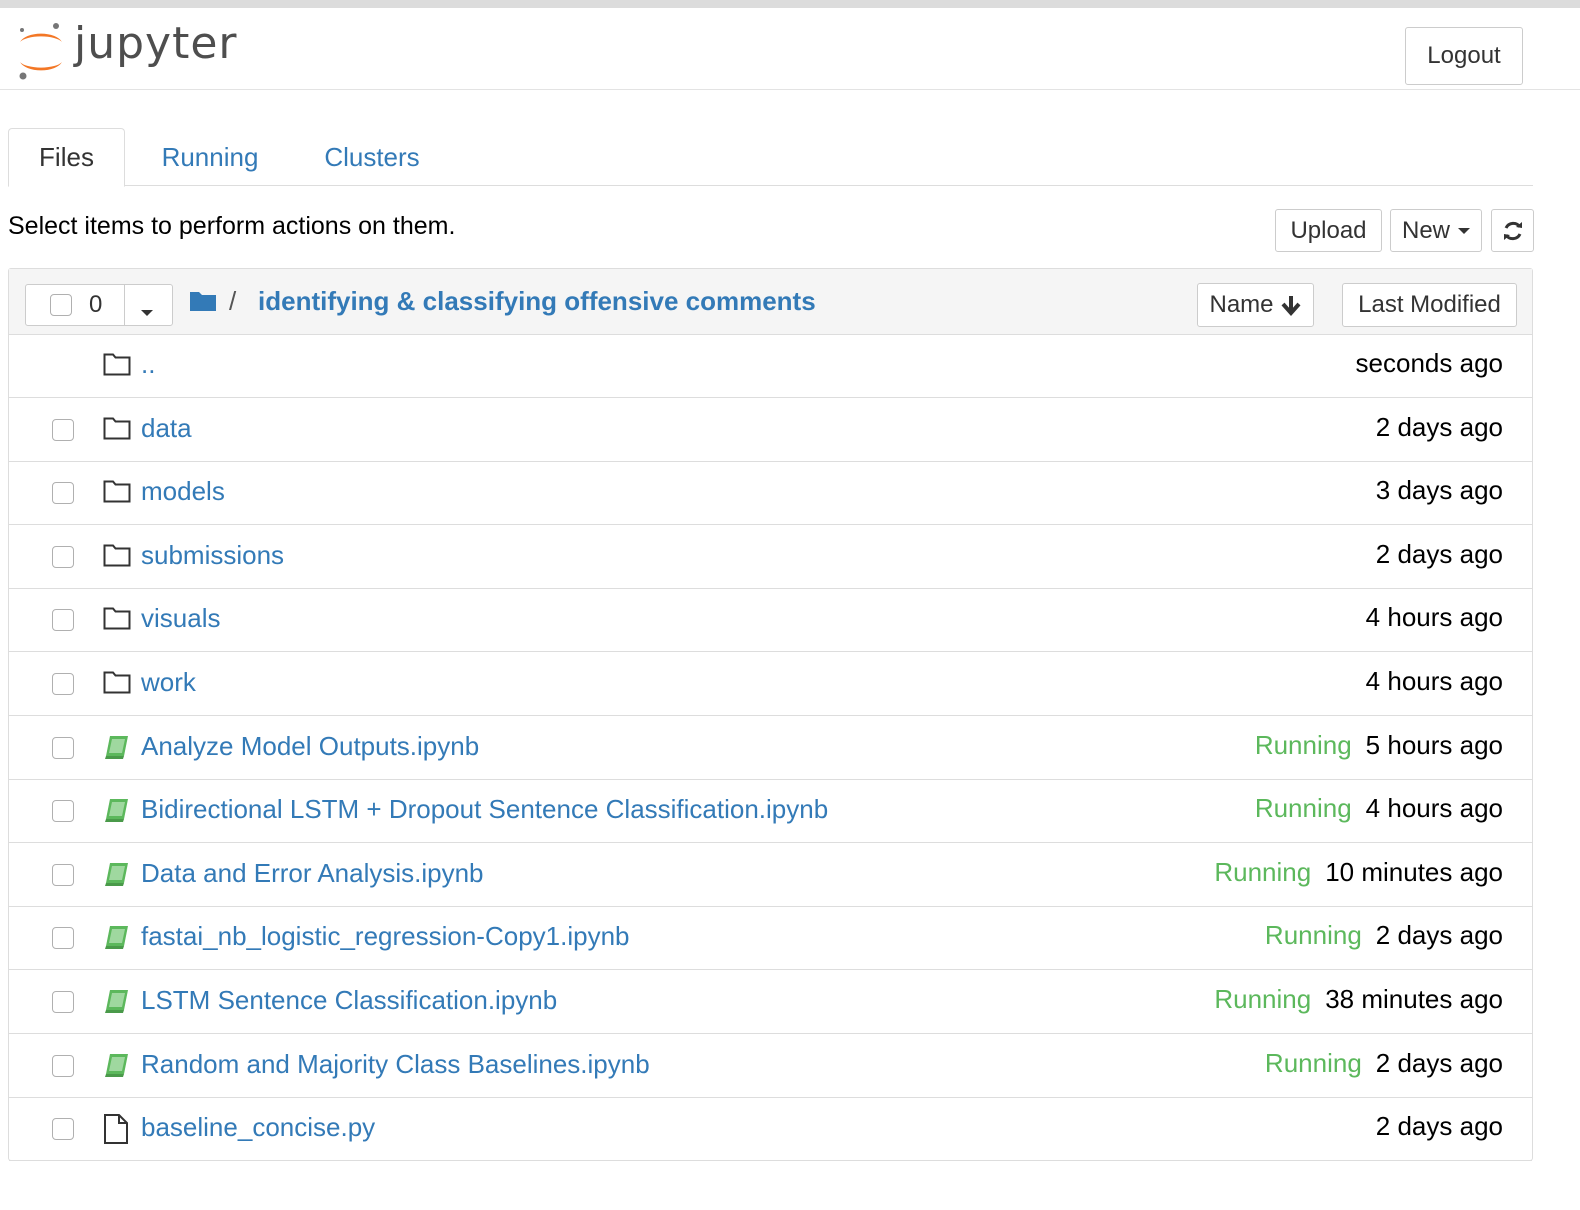  Describe the element at coordinates (212, 555) in the screenshot. I see `item-name-link: submissions` at that location.